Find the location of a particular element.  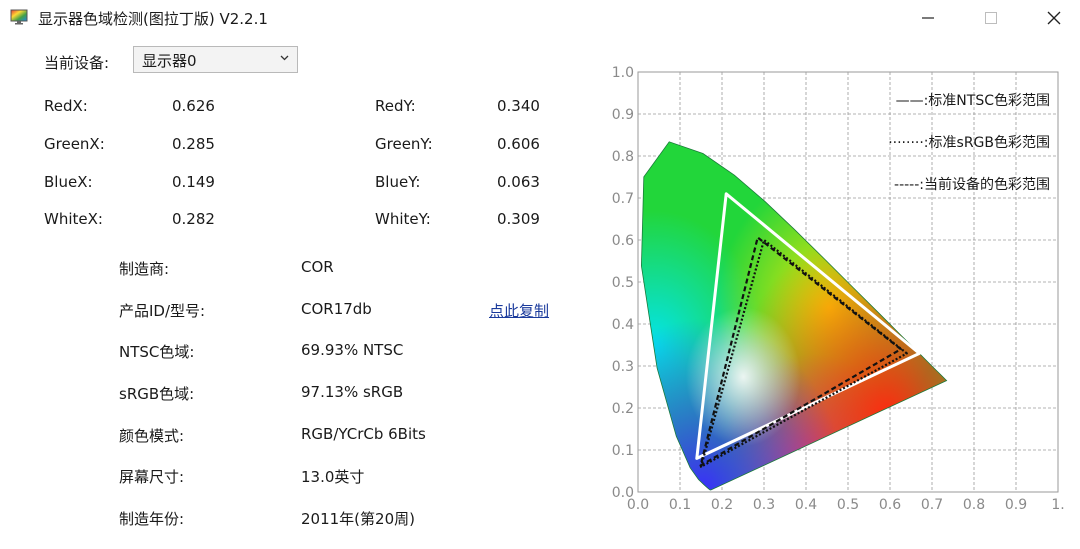

maximize-icon is located at coordinates (991, 18).